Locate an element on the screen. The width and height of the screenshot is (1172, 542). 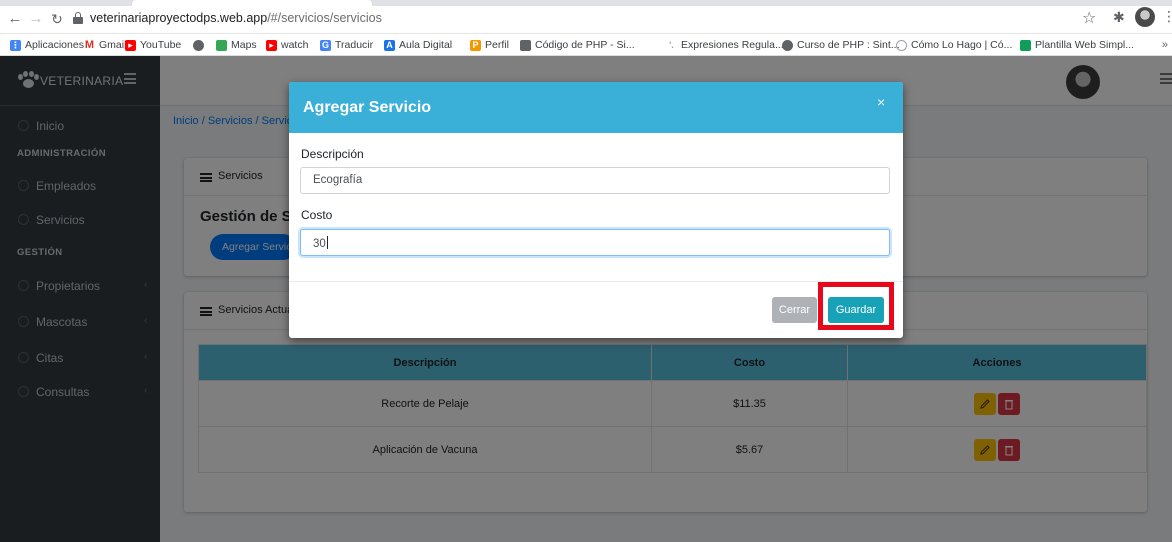
bookmark-maps: Maps is located at coordinates (236, 45).